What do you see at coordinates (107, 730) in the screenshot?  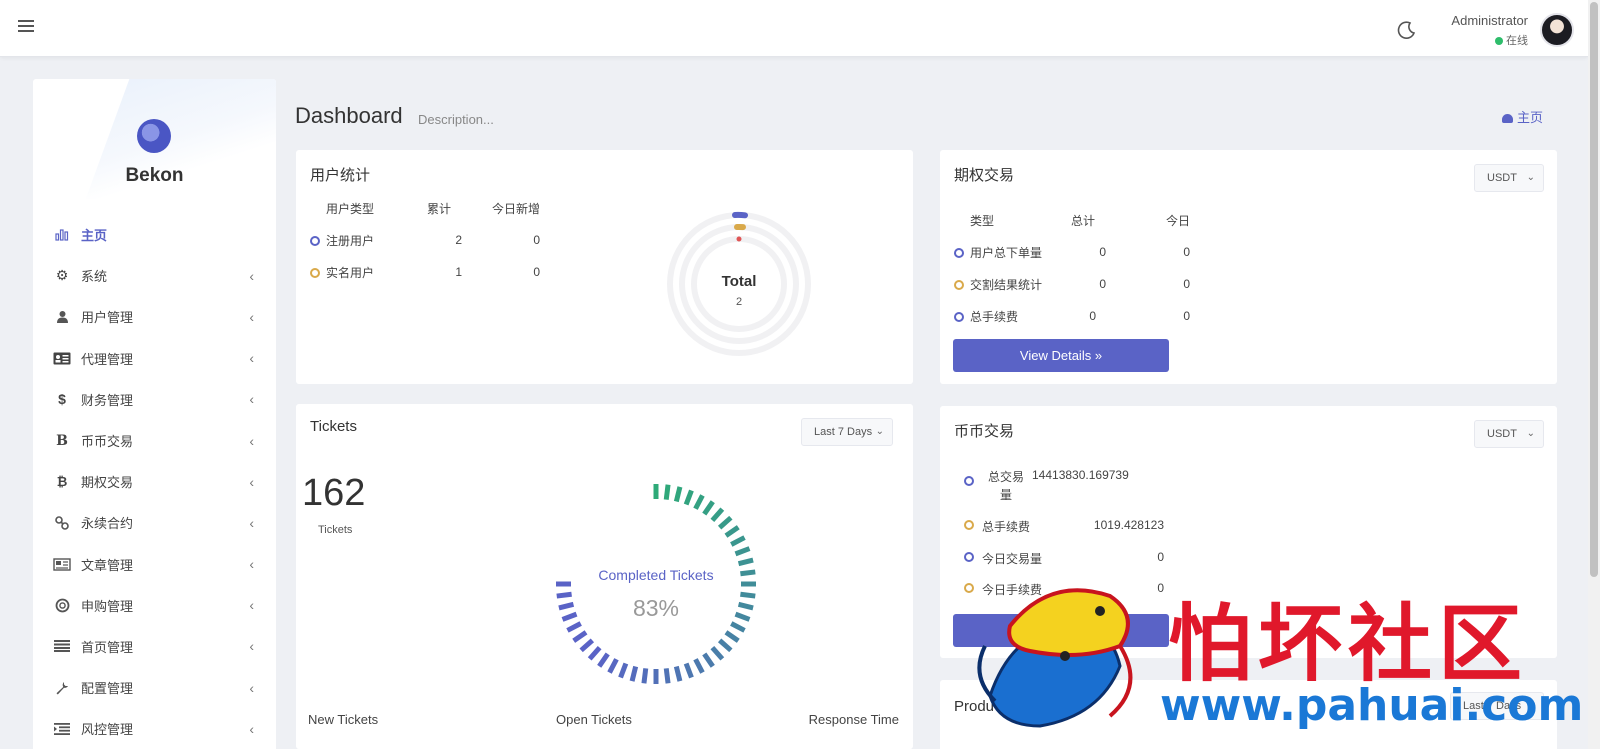 I see `sidebar-item-label: 风控管理` at bounding box center [107, 730].